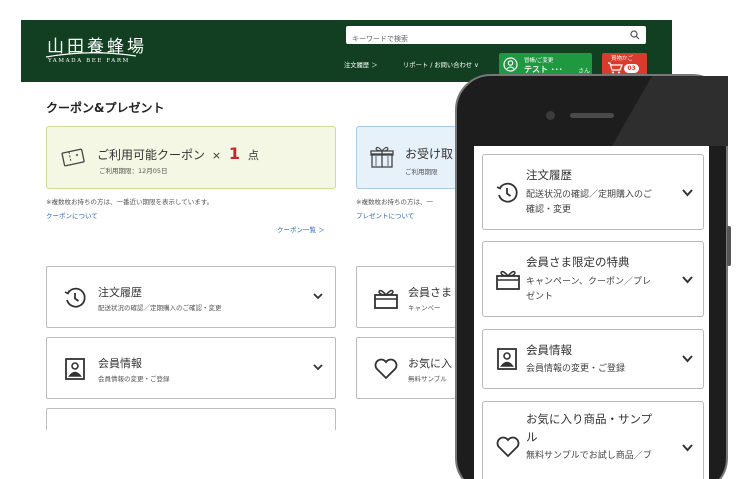  Describe the element at coordinates (216, 155) in the screenshot. I see `coupon-times: ×` at that location.